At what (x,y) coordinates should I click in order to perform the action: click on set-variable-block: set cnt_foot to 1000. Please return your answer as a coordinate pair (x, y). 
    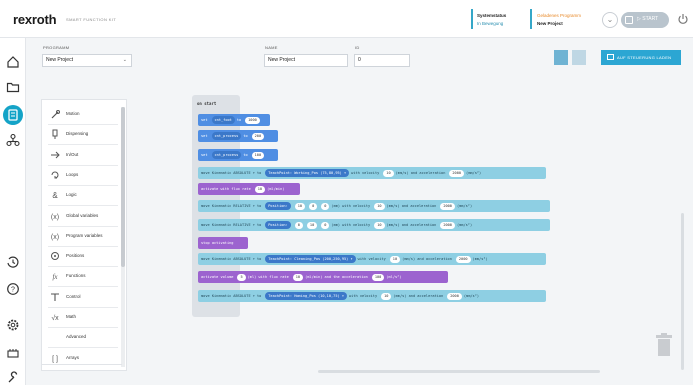
    Looking at the image, I should click on (234, 120).